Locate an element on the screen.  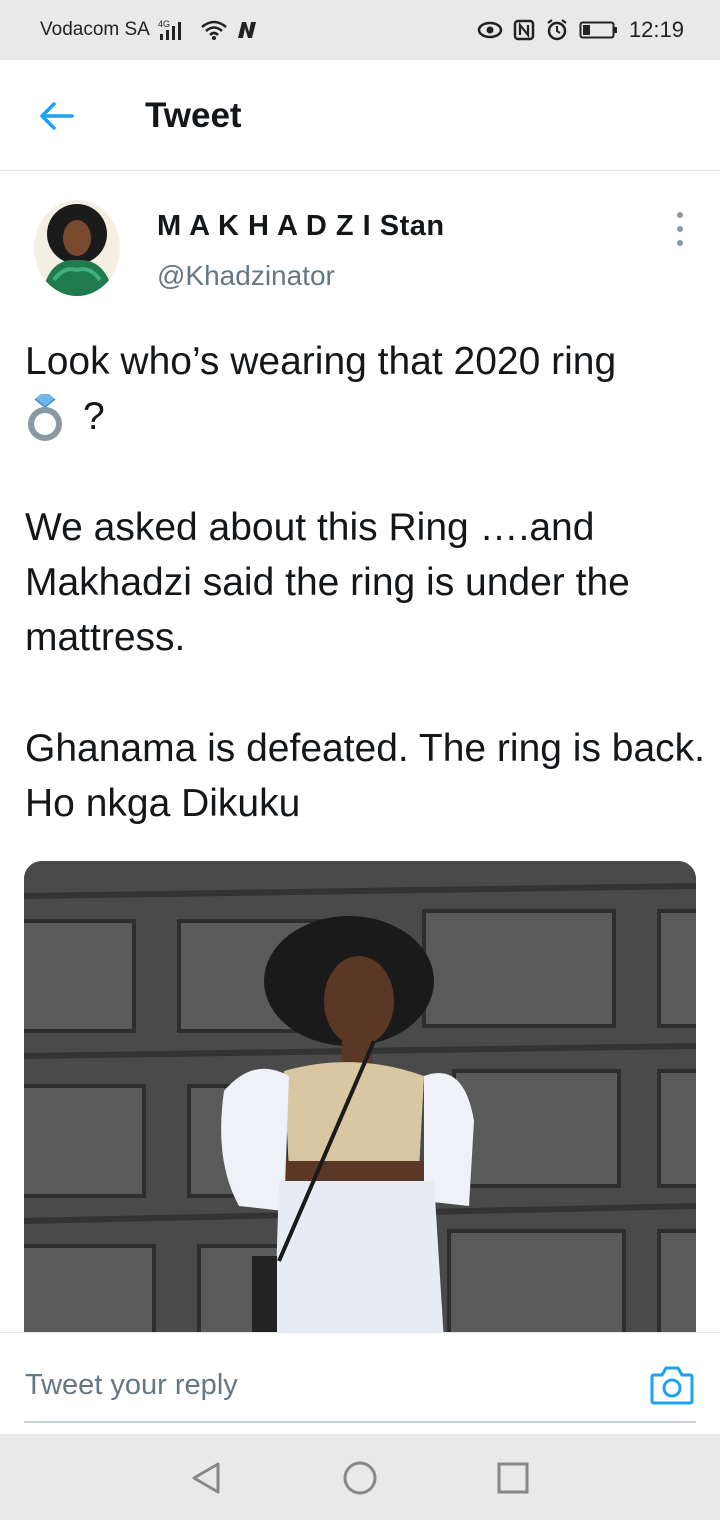
eye-icon is located at coordinates (490, 30).